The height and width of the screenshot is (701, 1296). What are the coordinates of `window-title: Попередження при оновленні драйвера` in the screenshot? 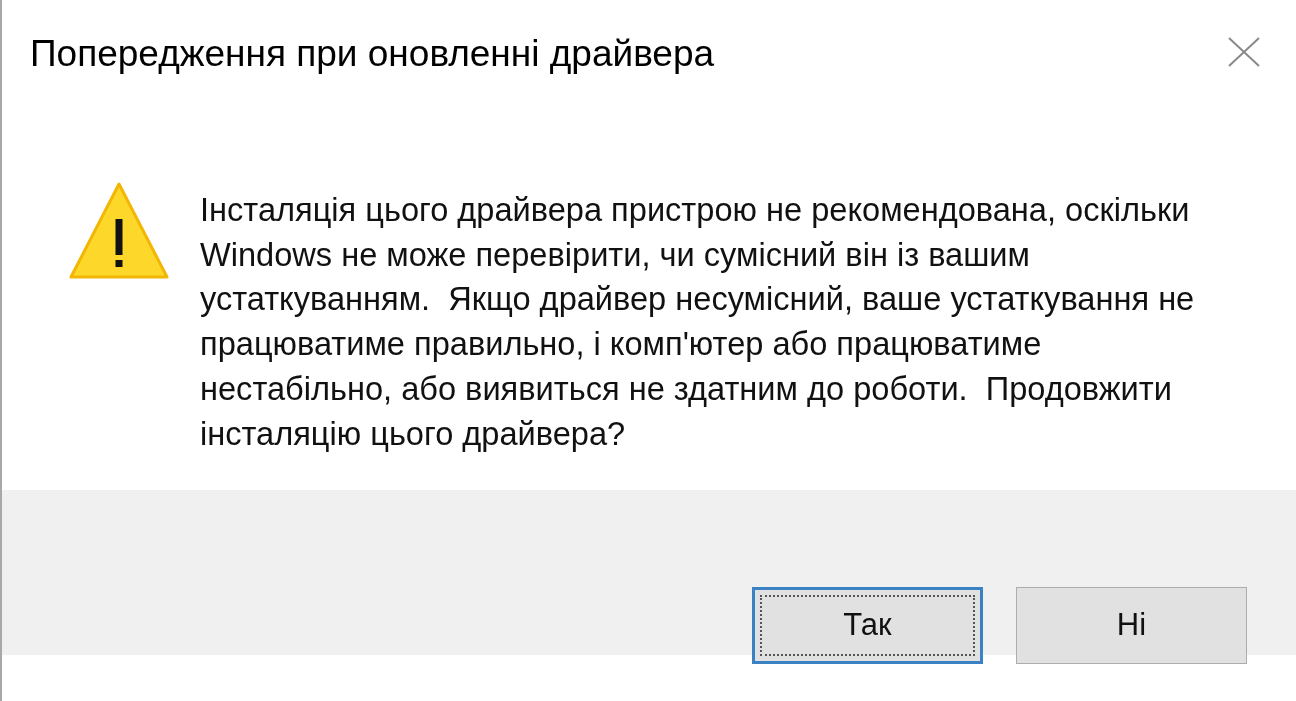 It's located at (372, 54).